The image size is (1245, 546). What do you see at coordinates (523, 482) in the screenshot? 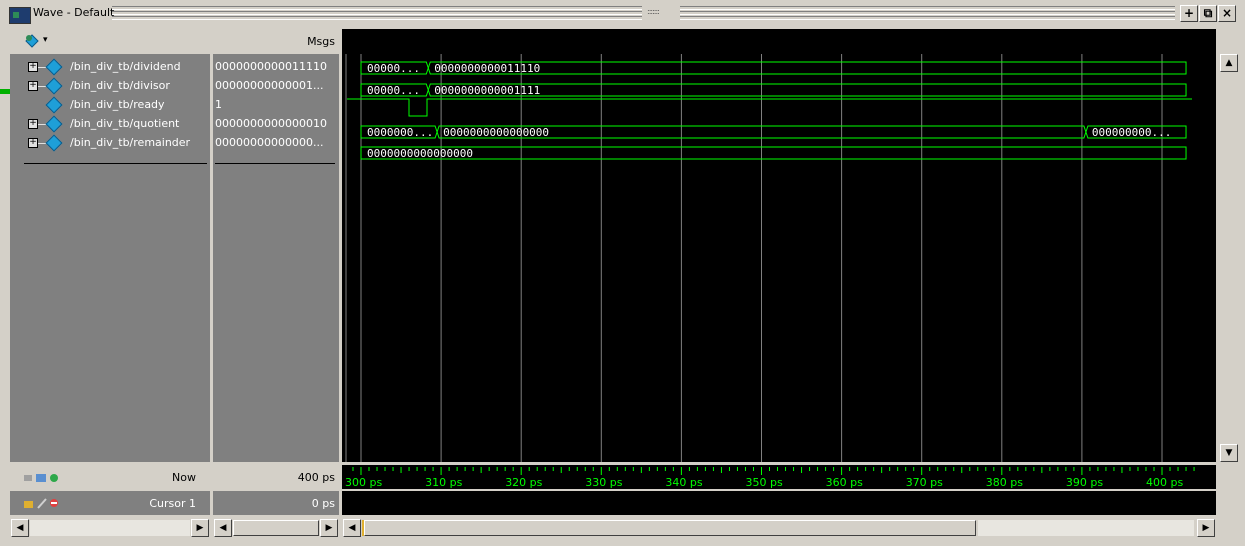
I see `ruler-label: 320 ps` at bounding box center [523, 482].